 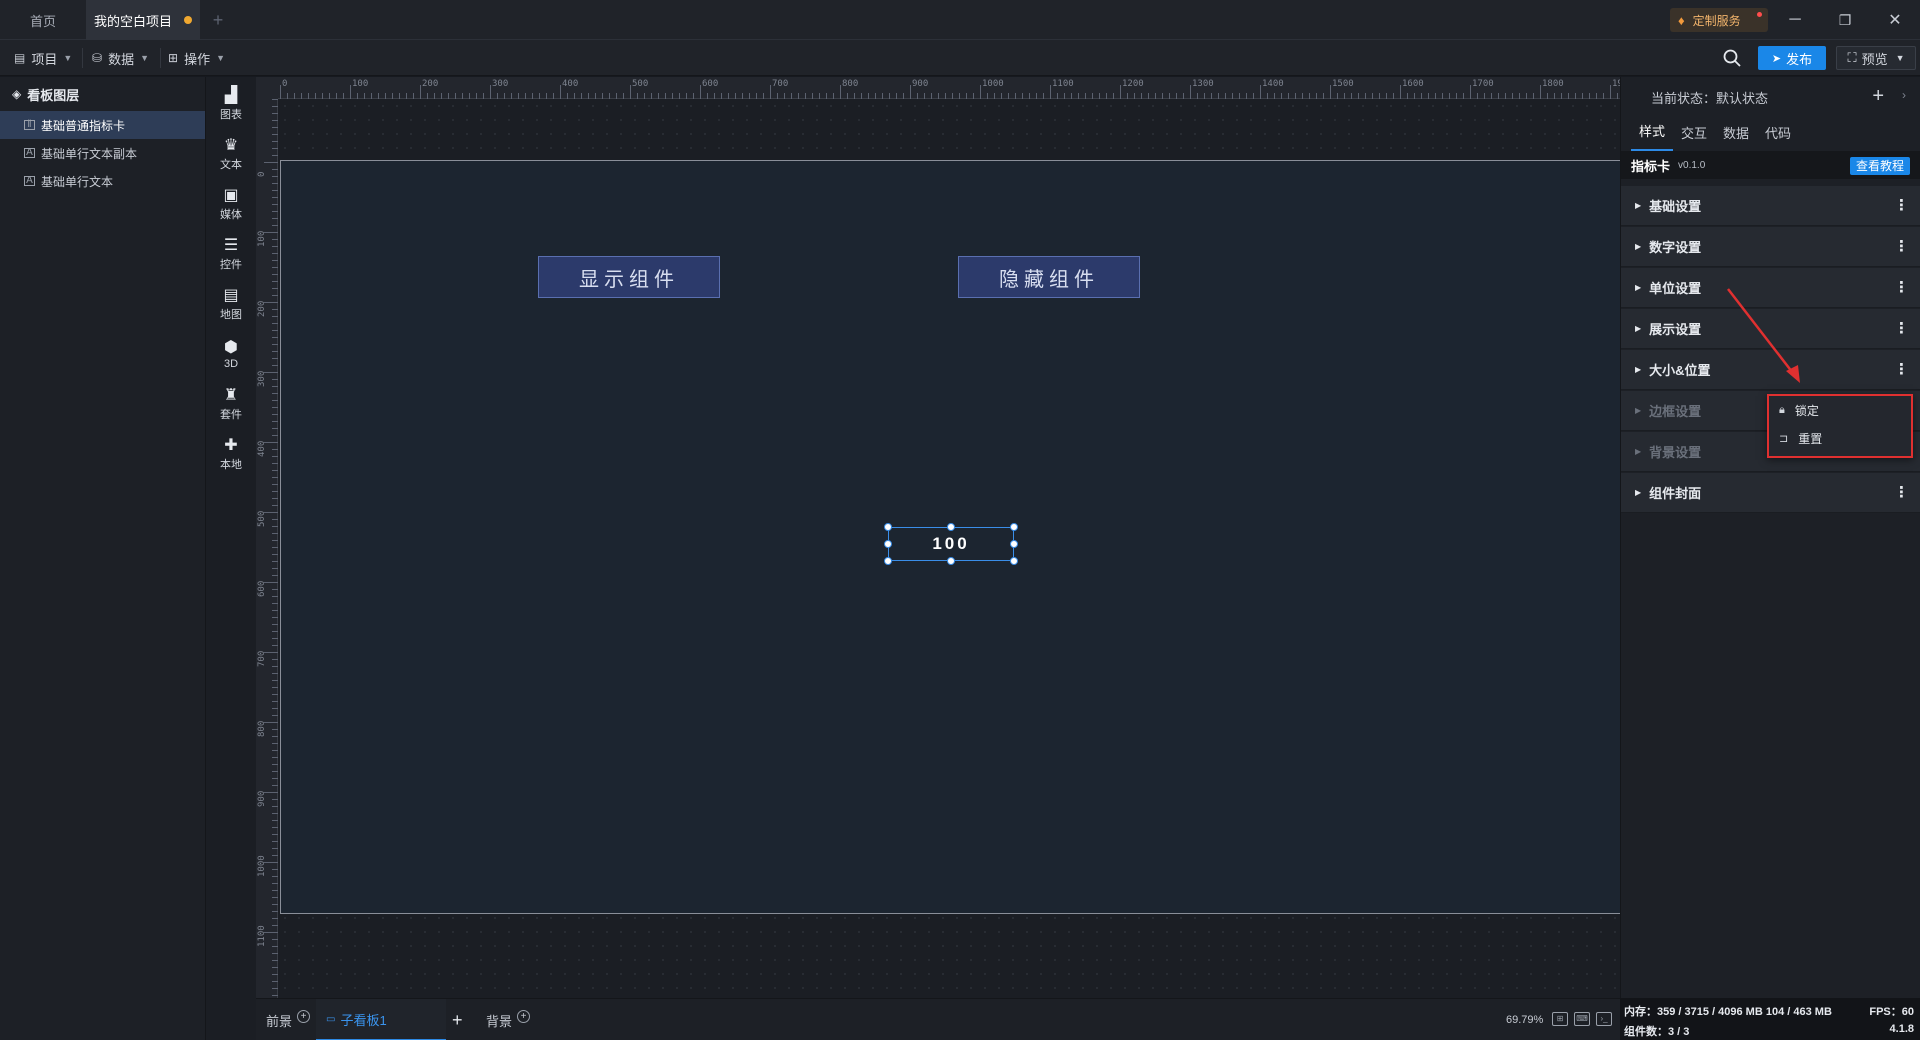 What do you see at coordinates (1840, 410) in the screenshot?
I see `lock-menu-item: 🔒︎ 锁定` at bounding box center [1840, 410].